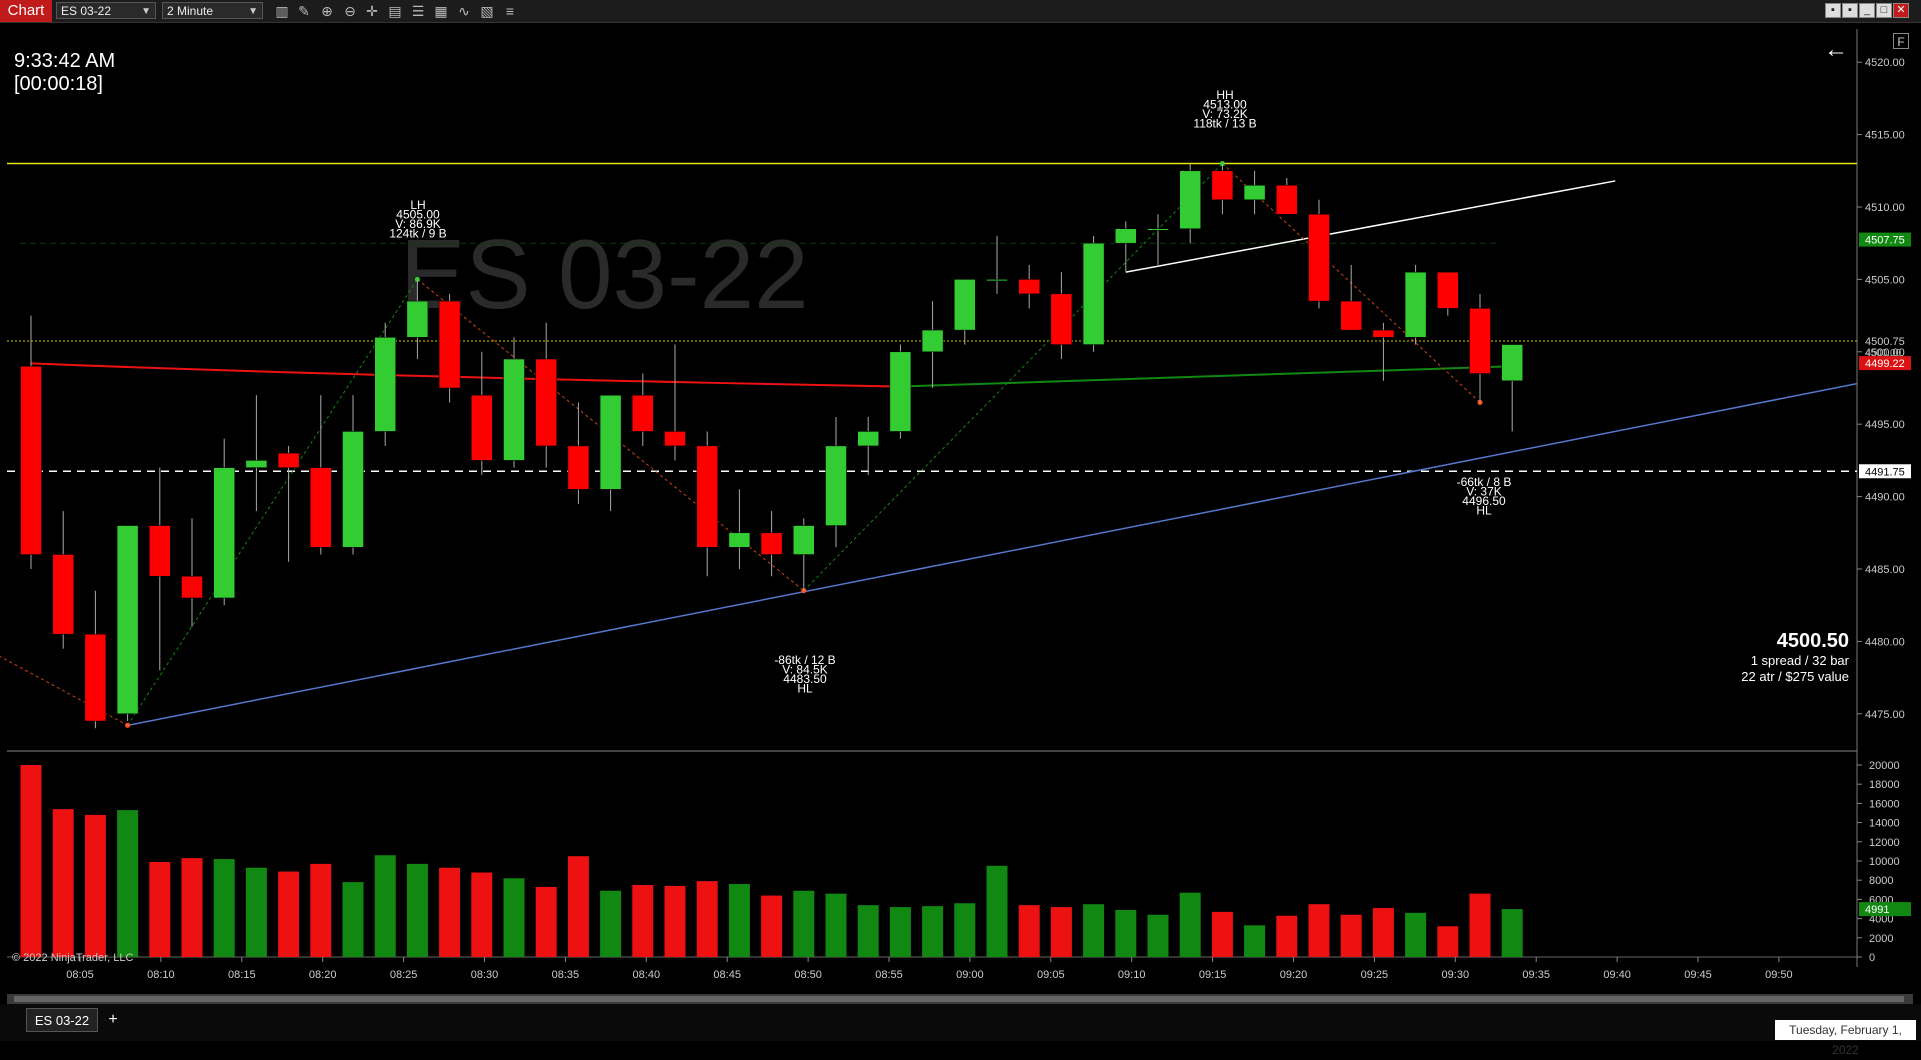 The height and width of the screenshot is (1060, 1921). Describe the element at coordinates (464, 11) in the screenshot. I see `strategies-icon: ∿` at that location.